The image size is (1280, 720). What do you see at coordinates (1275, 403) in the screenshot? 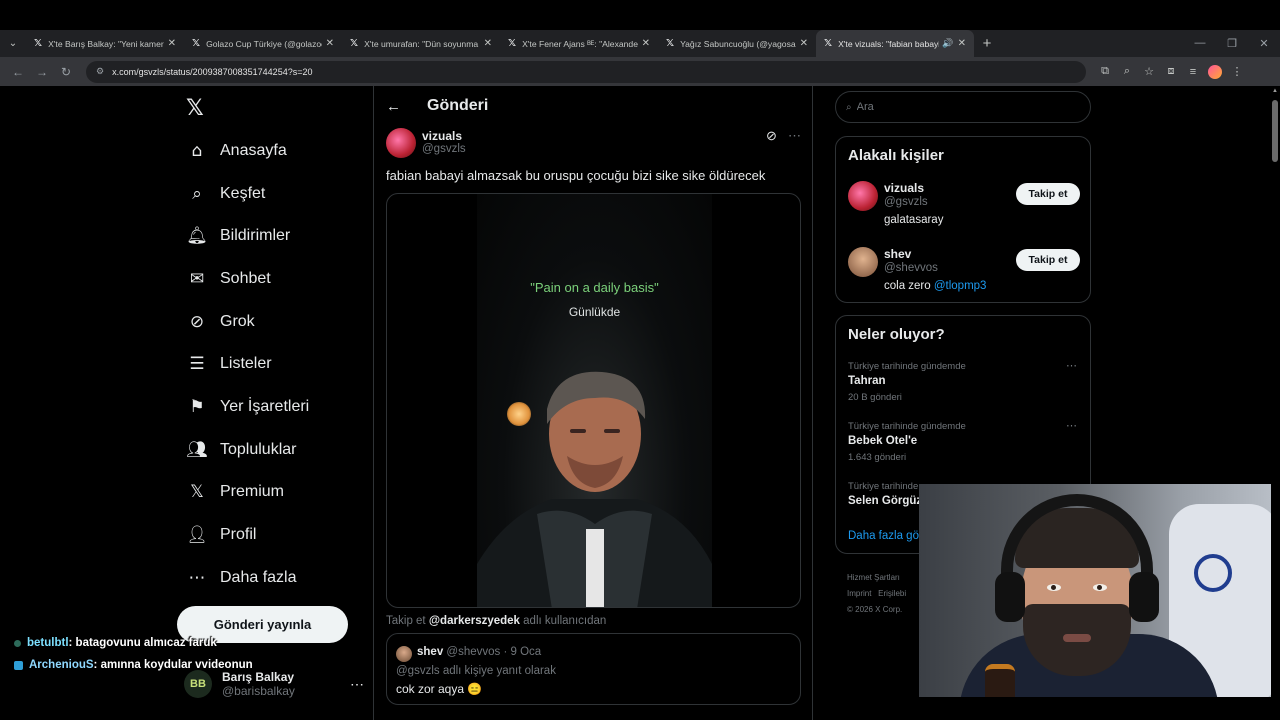
I see `page-scrollbar: ▲` at bounding box center [1275, 403].